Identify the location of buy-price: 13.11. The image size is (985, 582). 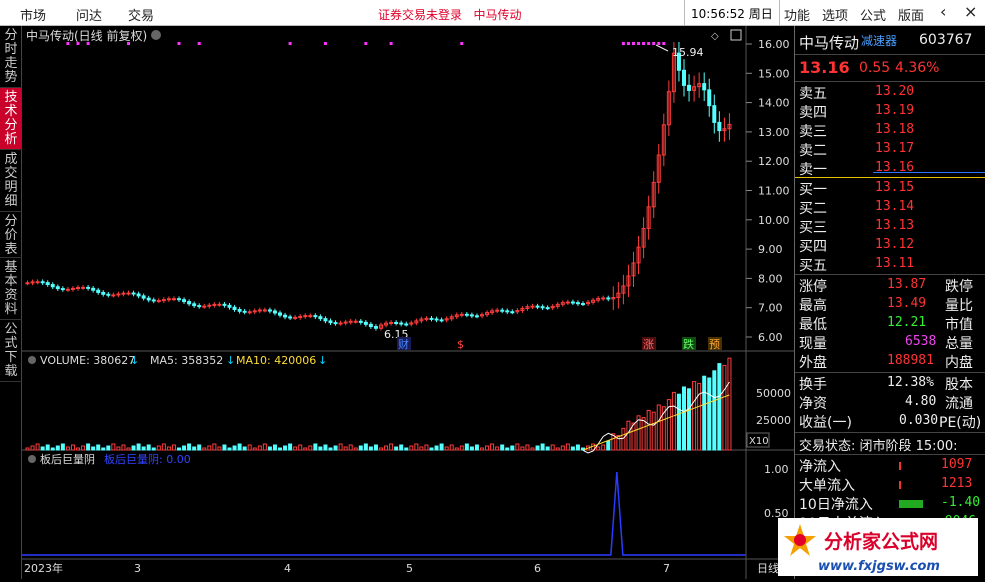
(894, 263).